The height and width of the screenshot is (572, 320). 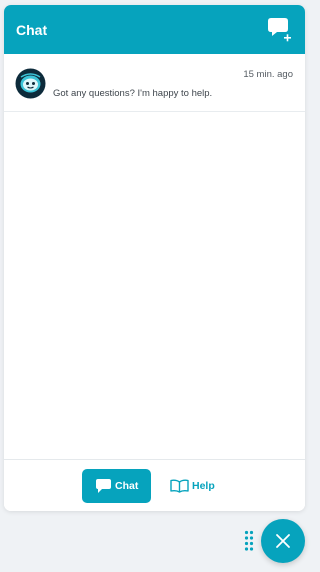 I want to click on chat-bubble-icon, so click(x=103, y=486).